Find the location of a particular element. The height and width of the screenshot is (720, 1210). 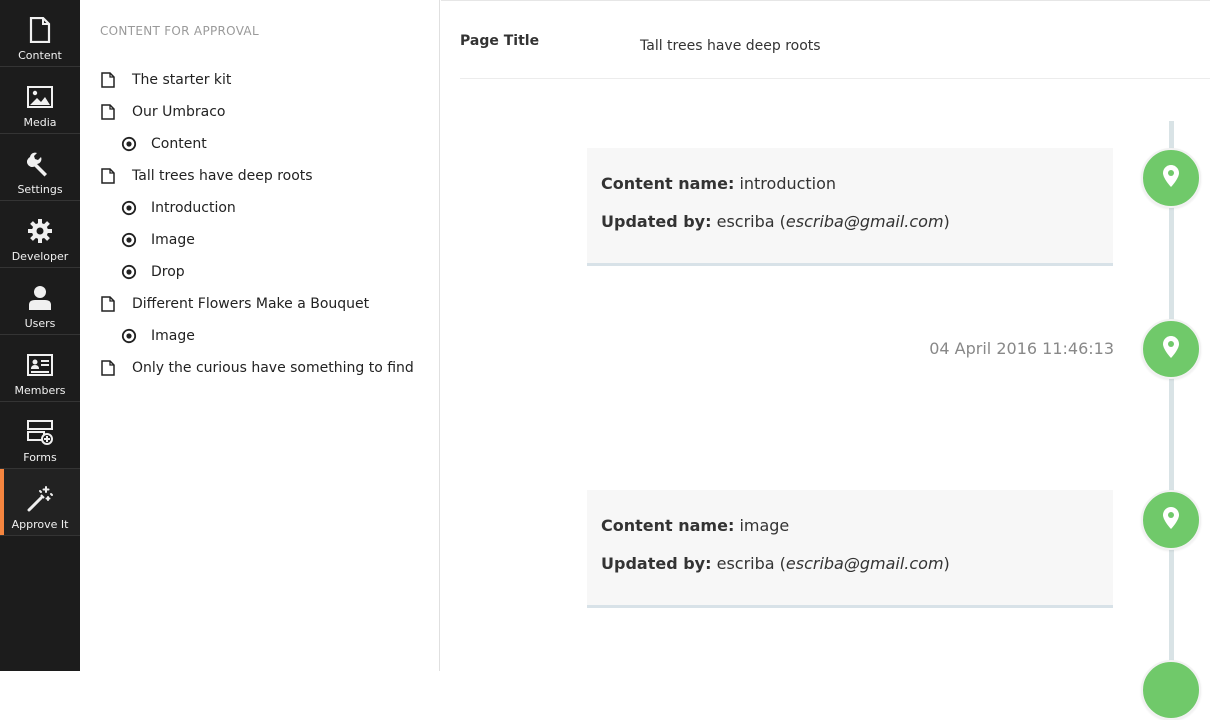

rail-item-approve-it: Approve It is located at coordinates (40, 502).